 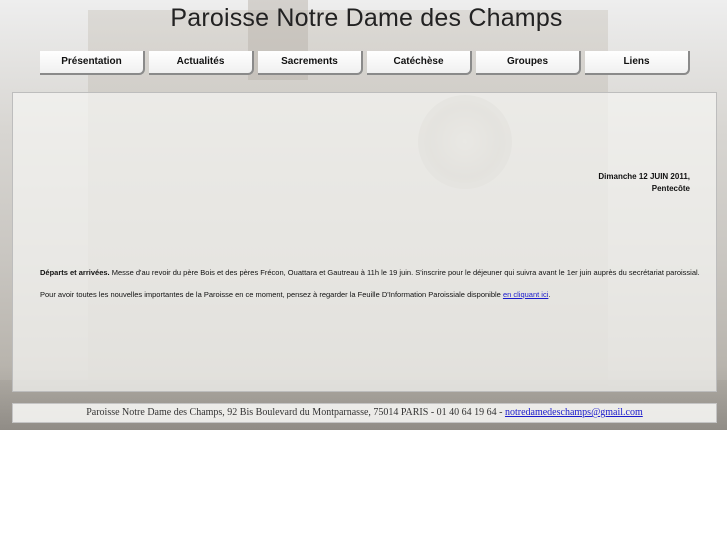 I want to click on nav-liens: Liens, so click(x=637, y=63).